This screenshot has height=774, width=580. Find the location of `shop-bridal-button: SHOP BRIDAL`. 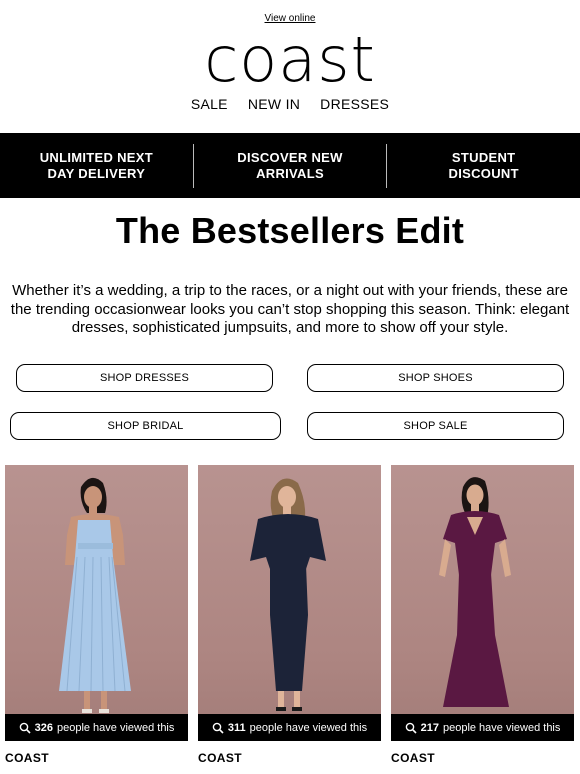

shop-bridal-button: SHOP BRIDAL is located at coordinates (145, 426).